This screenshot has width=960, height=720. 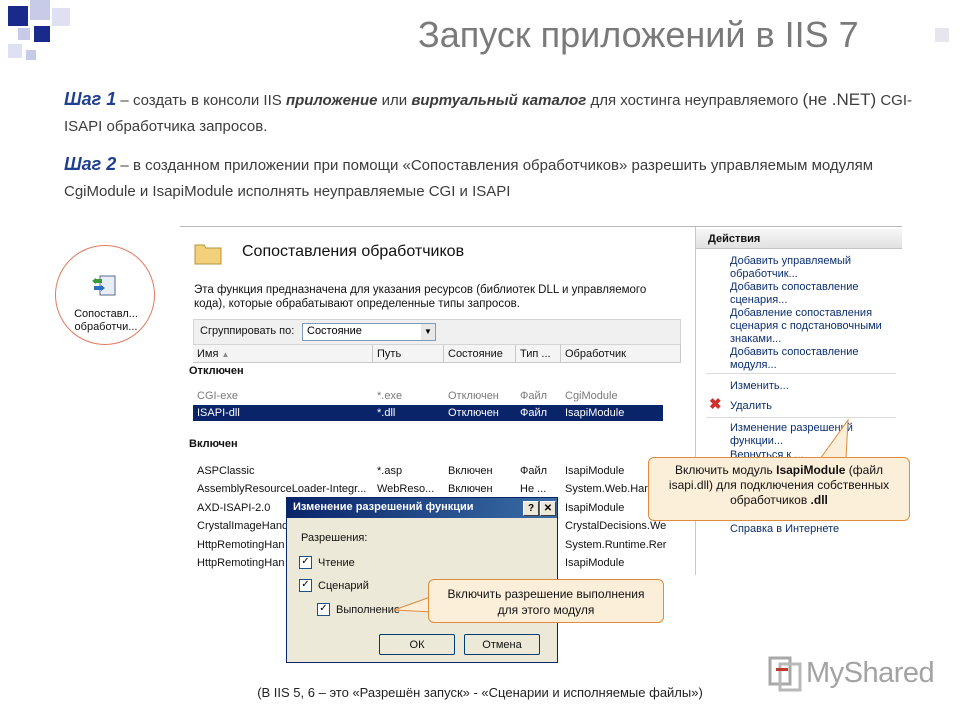 I want to click on step-1-label: Шаг 1, so click(x=90, y=99).